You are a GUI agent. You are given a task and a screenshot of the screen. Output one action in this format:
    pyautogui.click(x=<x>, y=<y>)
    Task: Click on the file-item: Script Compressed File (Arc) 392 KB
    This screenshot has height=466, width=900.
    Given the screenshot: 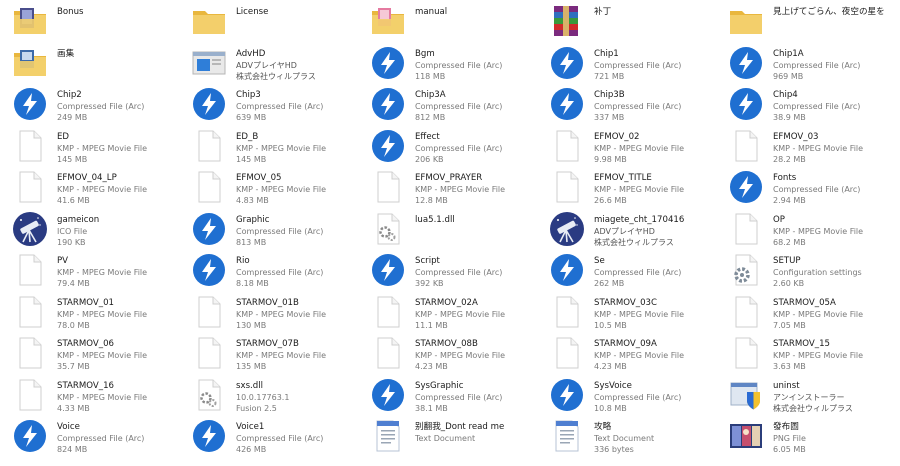 What is the action you would take?
    pyautogui.click(x=447, y=270)
    